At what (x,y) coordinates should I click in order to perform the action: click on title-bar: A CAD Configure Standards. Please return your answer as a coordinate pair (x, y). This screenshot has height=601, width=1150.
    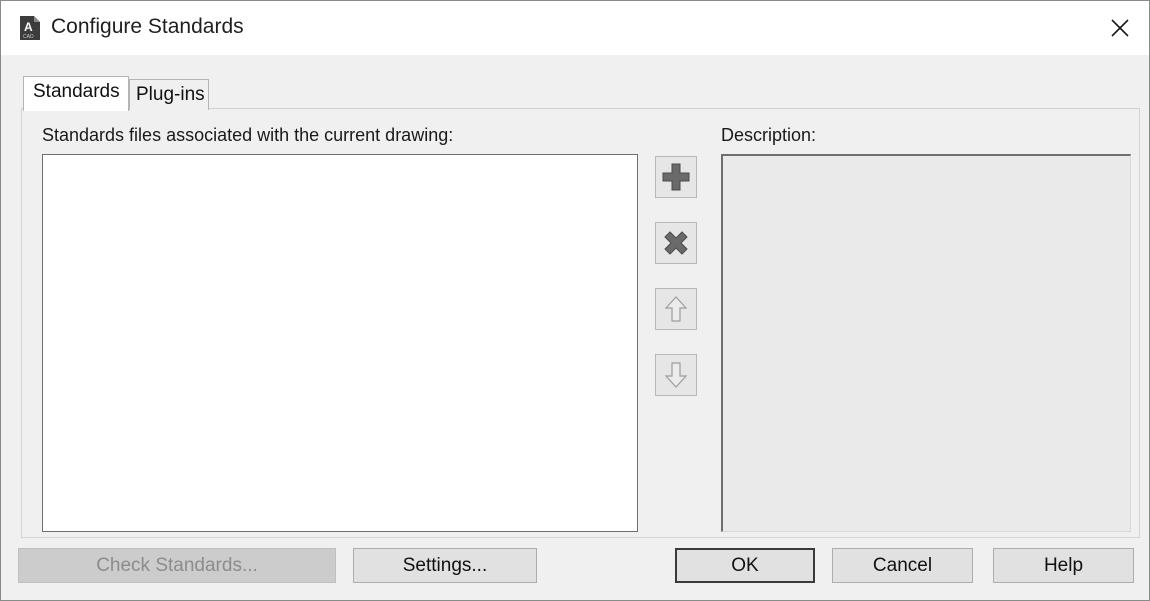
    Looking at the image, I should click on (575, 28).